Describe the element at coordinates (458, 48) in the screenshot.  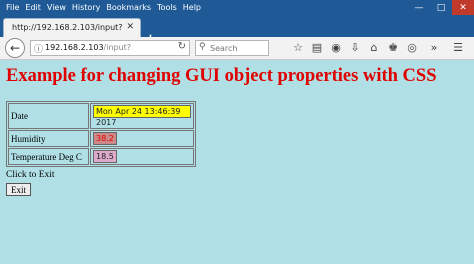
I see `menu-hamburger-icon: ☰` at that location.